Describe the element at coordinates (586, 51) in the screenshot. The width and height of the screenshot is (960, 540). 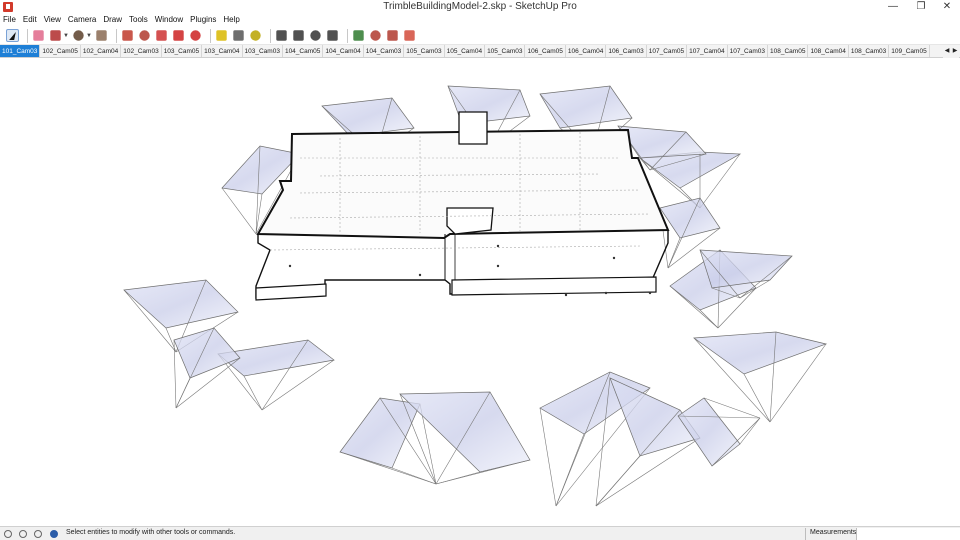
I see `scene-tab: 106_Cam04` at that location.